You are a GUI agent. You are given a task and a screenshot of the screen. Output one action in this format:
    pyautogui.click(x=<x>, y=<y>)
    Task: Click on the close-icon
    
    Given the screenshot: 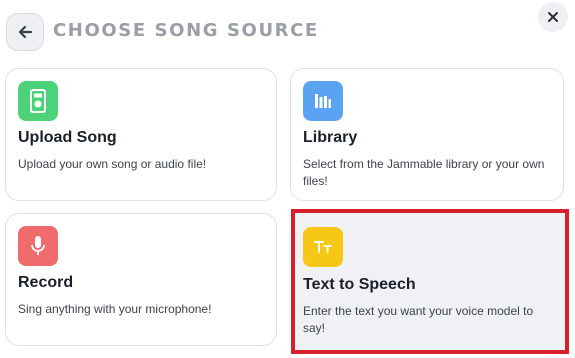 What is the action you would take?
    pyautogui.click(x=553, y=17)
    